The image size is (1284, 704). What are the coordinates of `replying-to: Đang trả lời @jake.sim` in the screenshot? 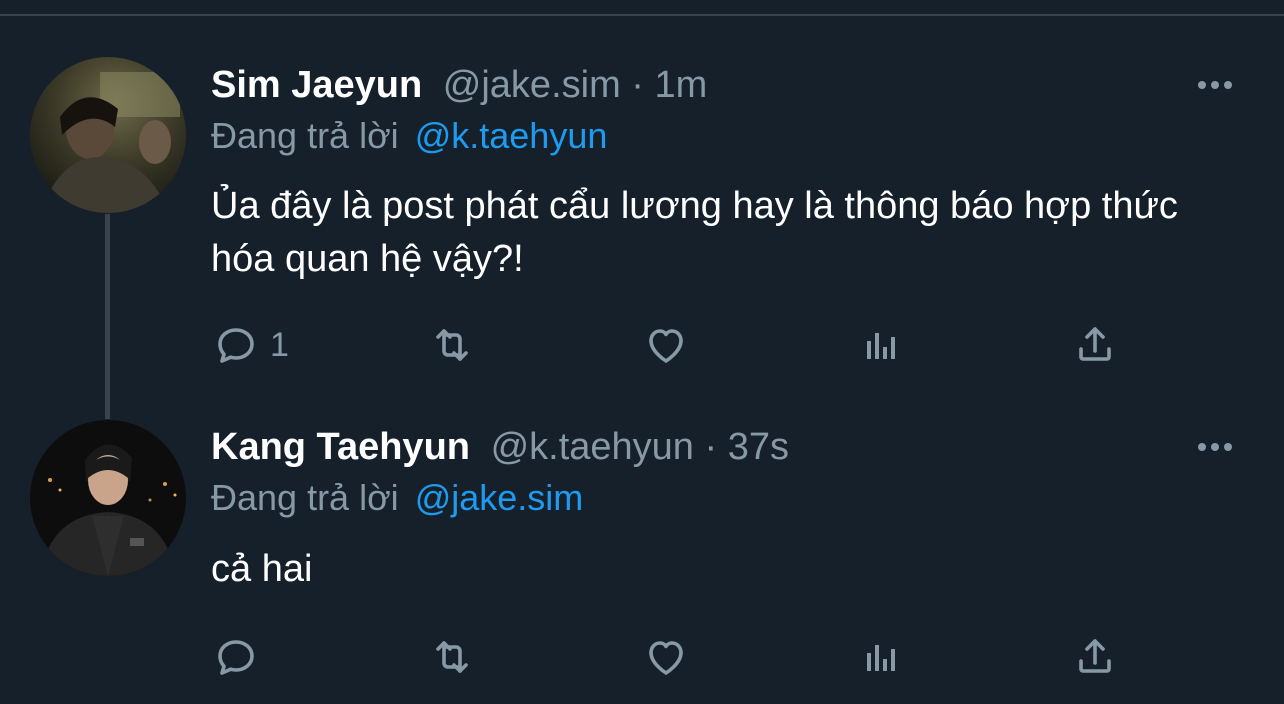 It's located at (397, 498).